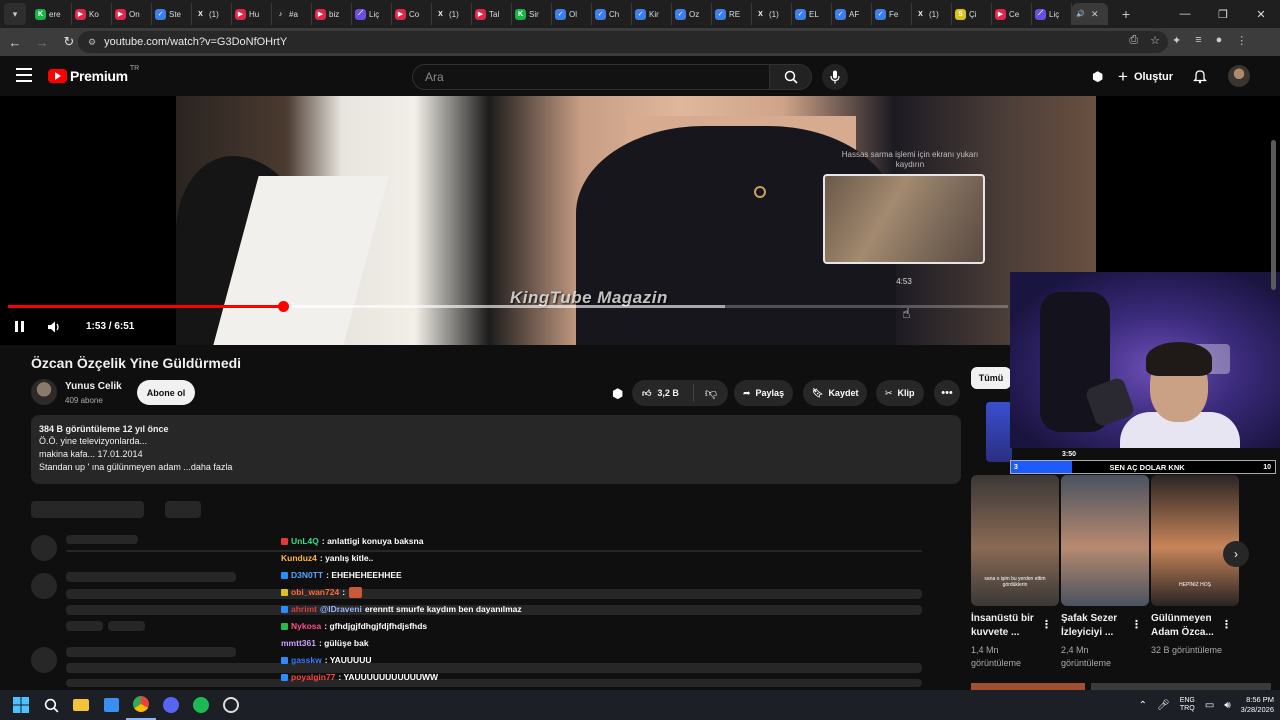 This screenshot has width=1280, height=720. Describe the element at coordinates (1126, 14) in the screenshot. I see `new-tab-button: +` at that location.